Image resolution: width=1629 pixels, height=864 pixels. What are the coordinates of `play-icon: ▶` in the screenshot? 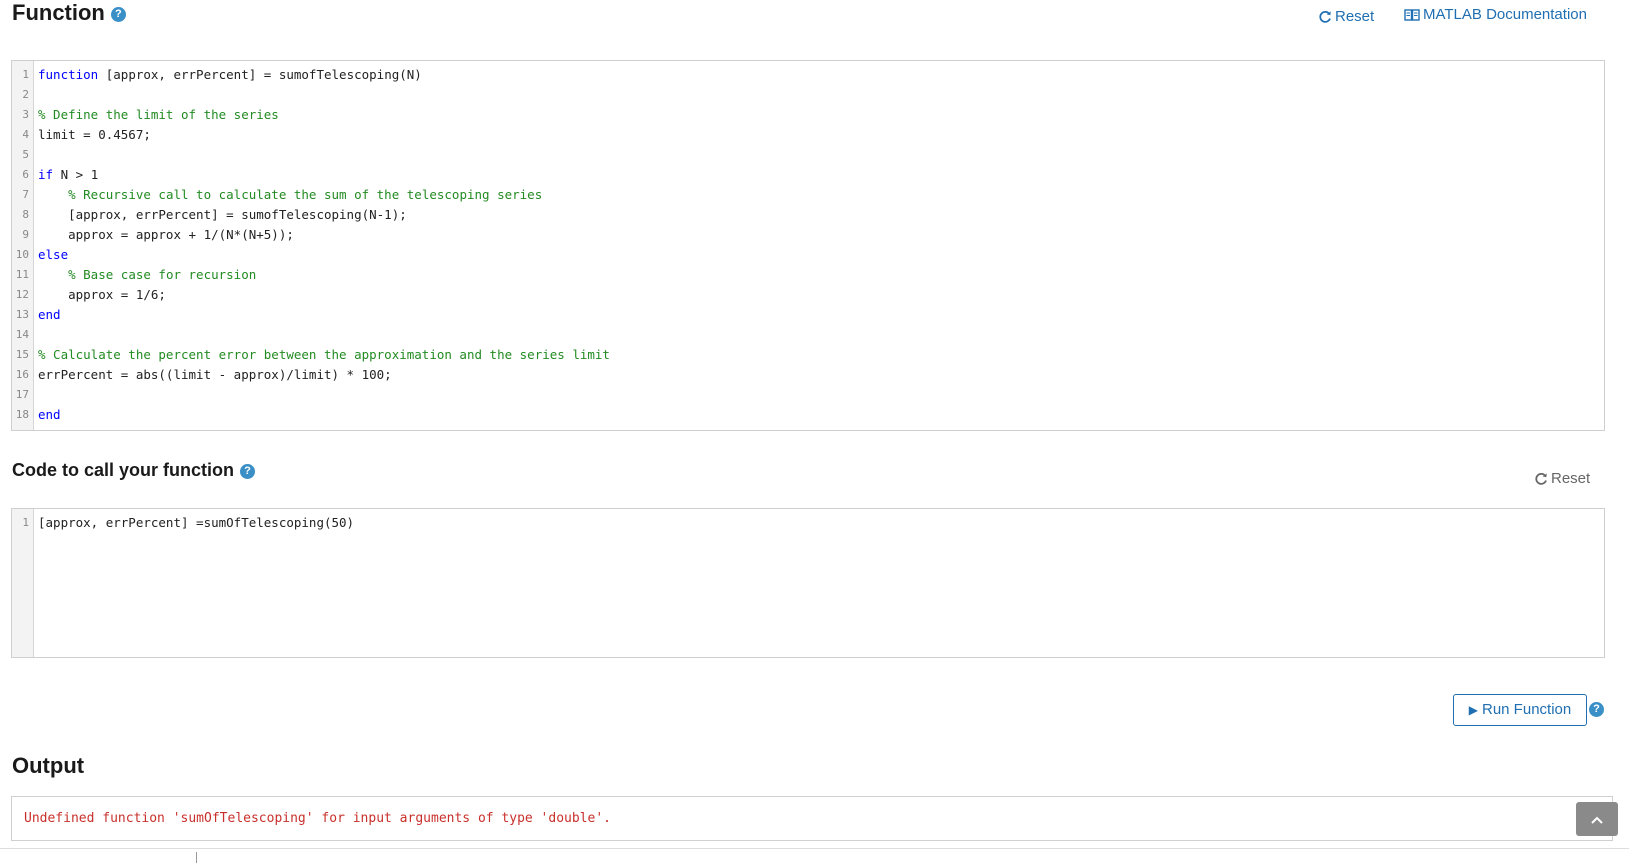 It's located at (1473, 710).